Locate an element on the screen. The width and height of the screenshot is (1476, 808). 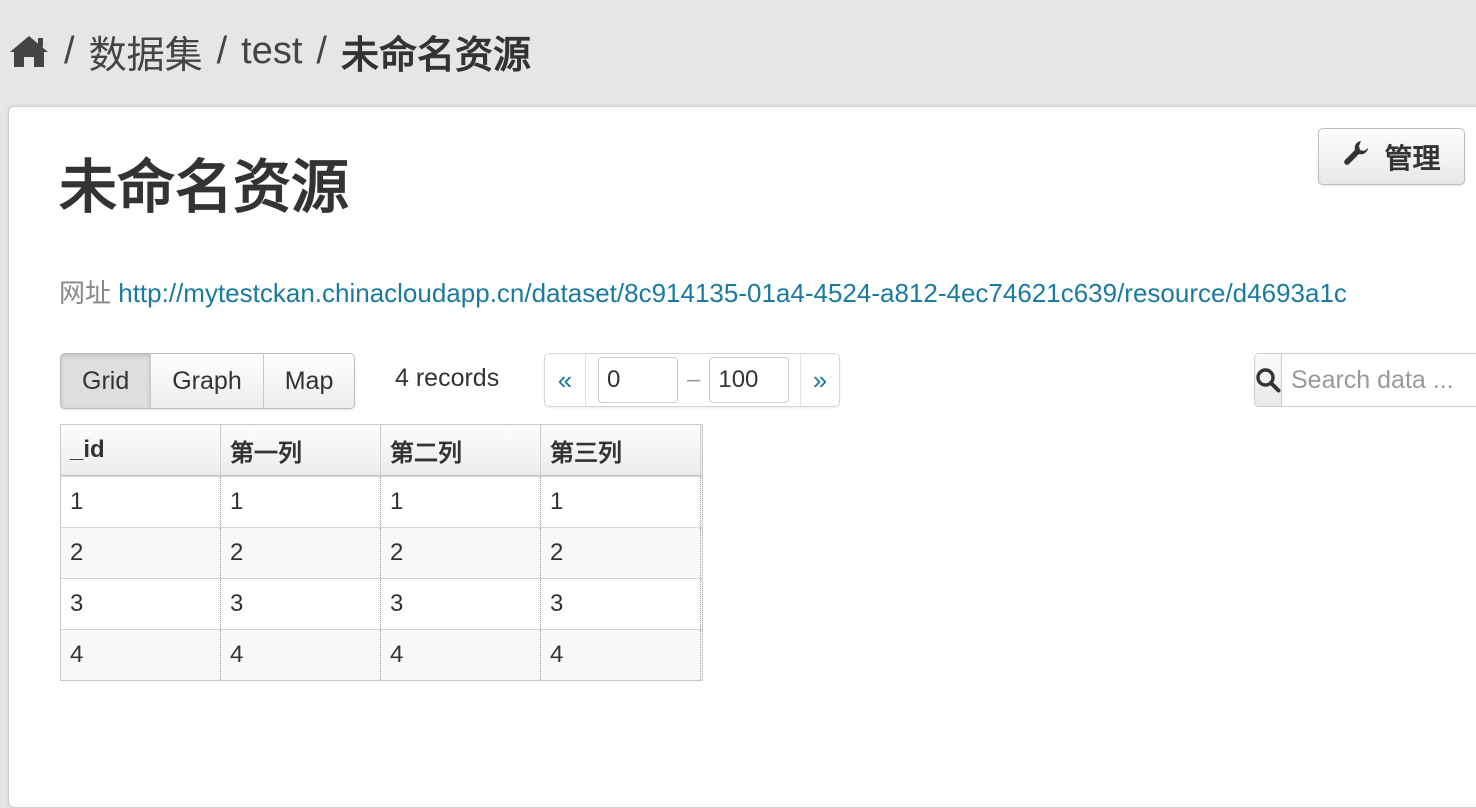
table-row: 4 4 4 4 is located at coordinates (381, 654).